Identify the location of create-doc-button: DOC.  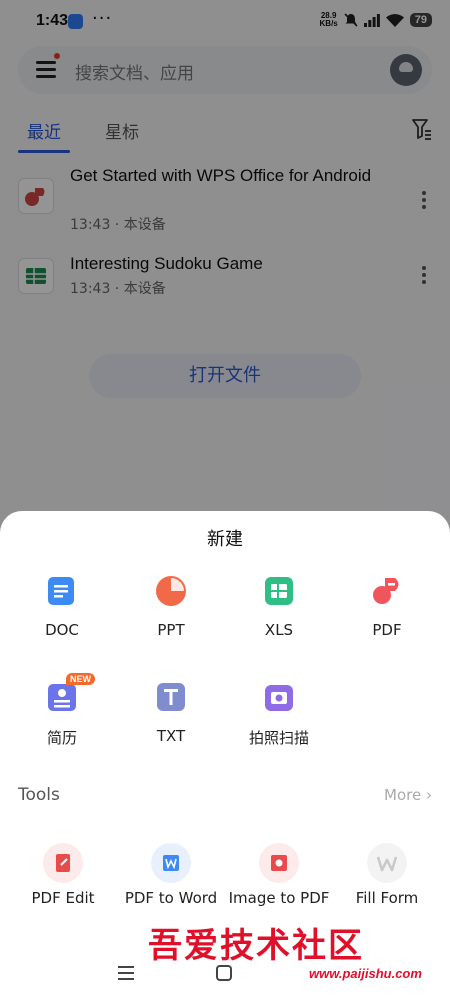
(62, 615).